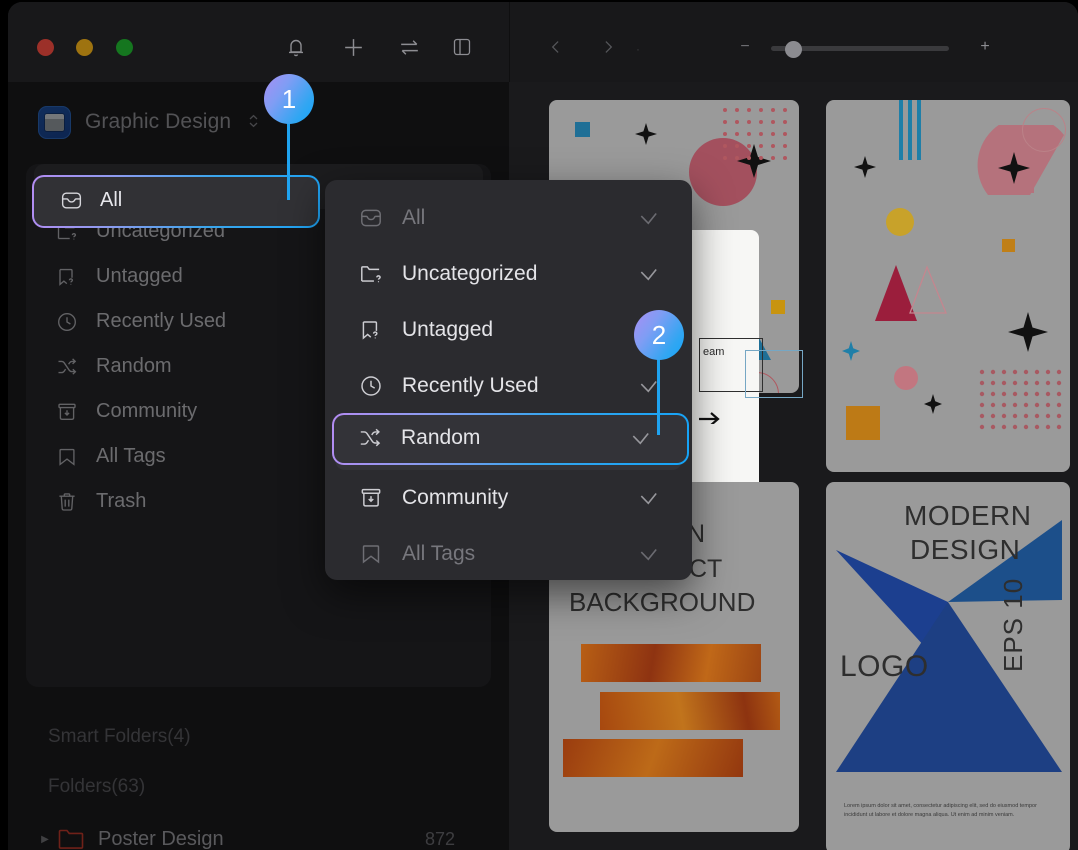 This screenshot has height=850, width=1078. I want to click on shape-cross-black, so click(646, 134).